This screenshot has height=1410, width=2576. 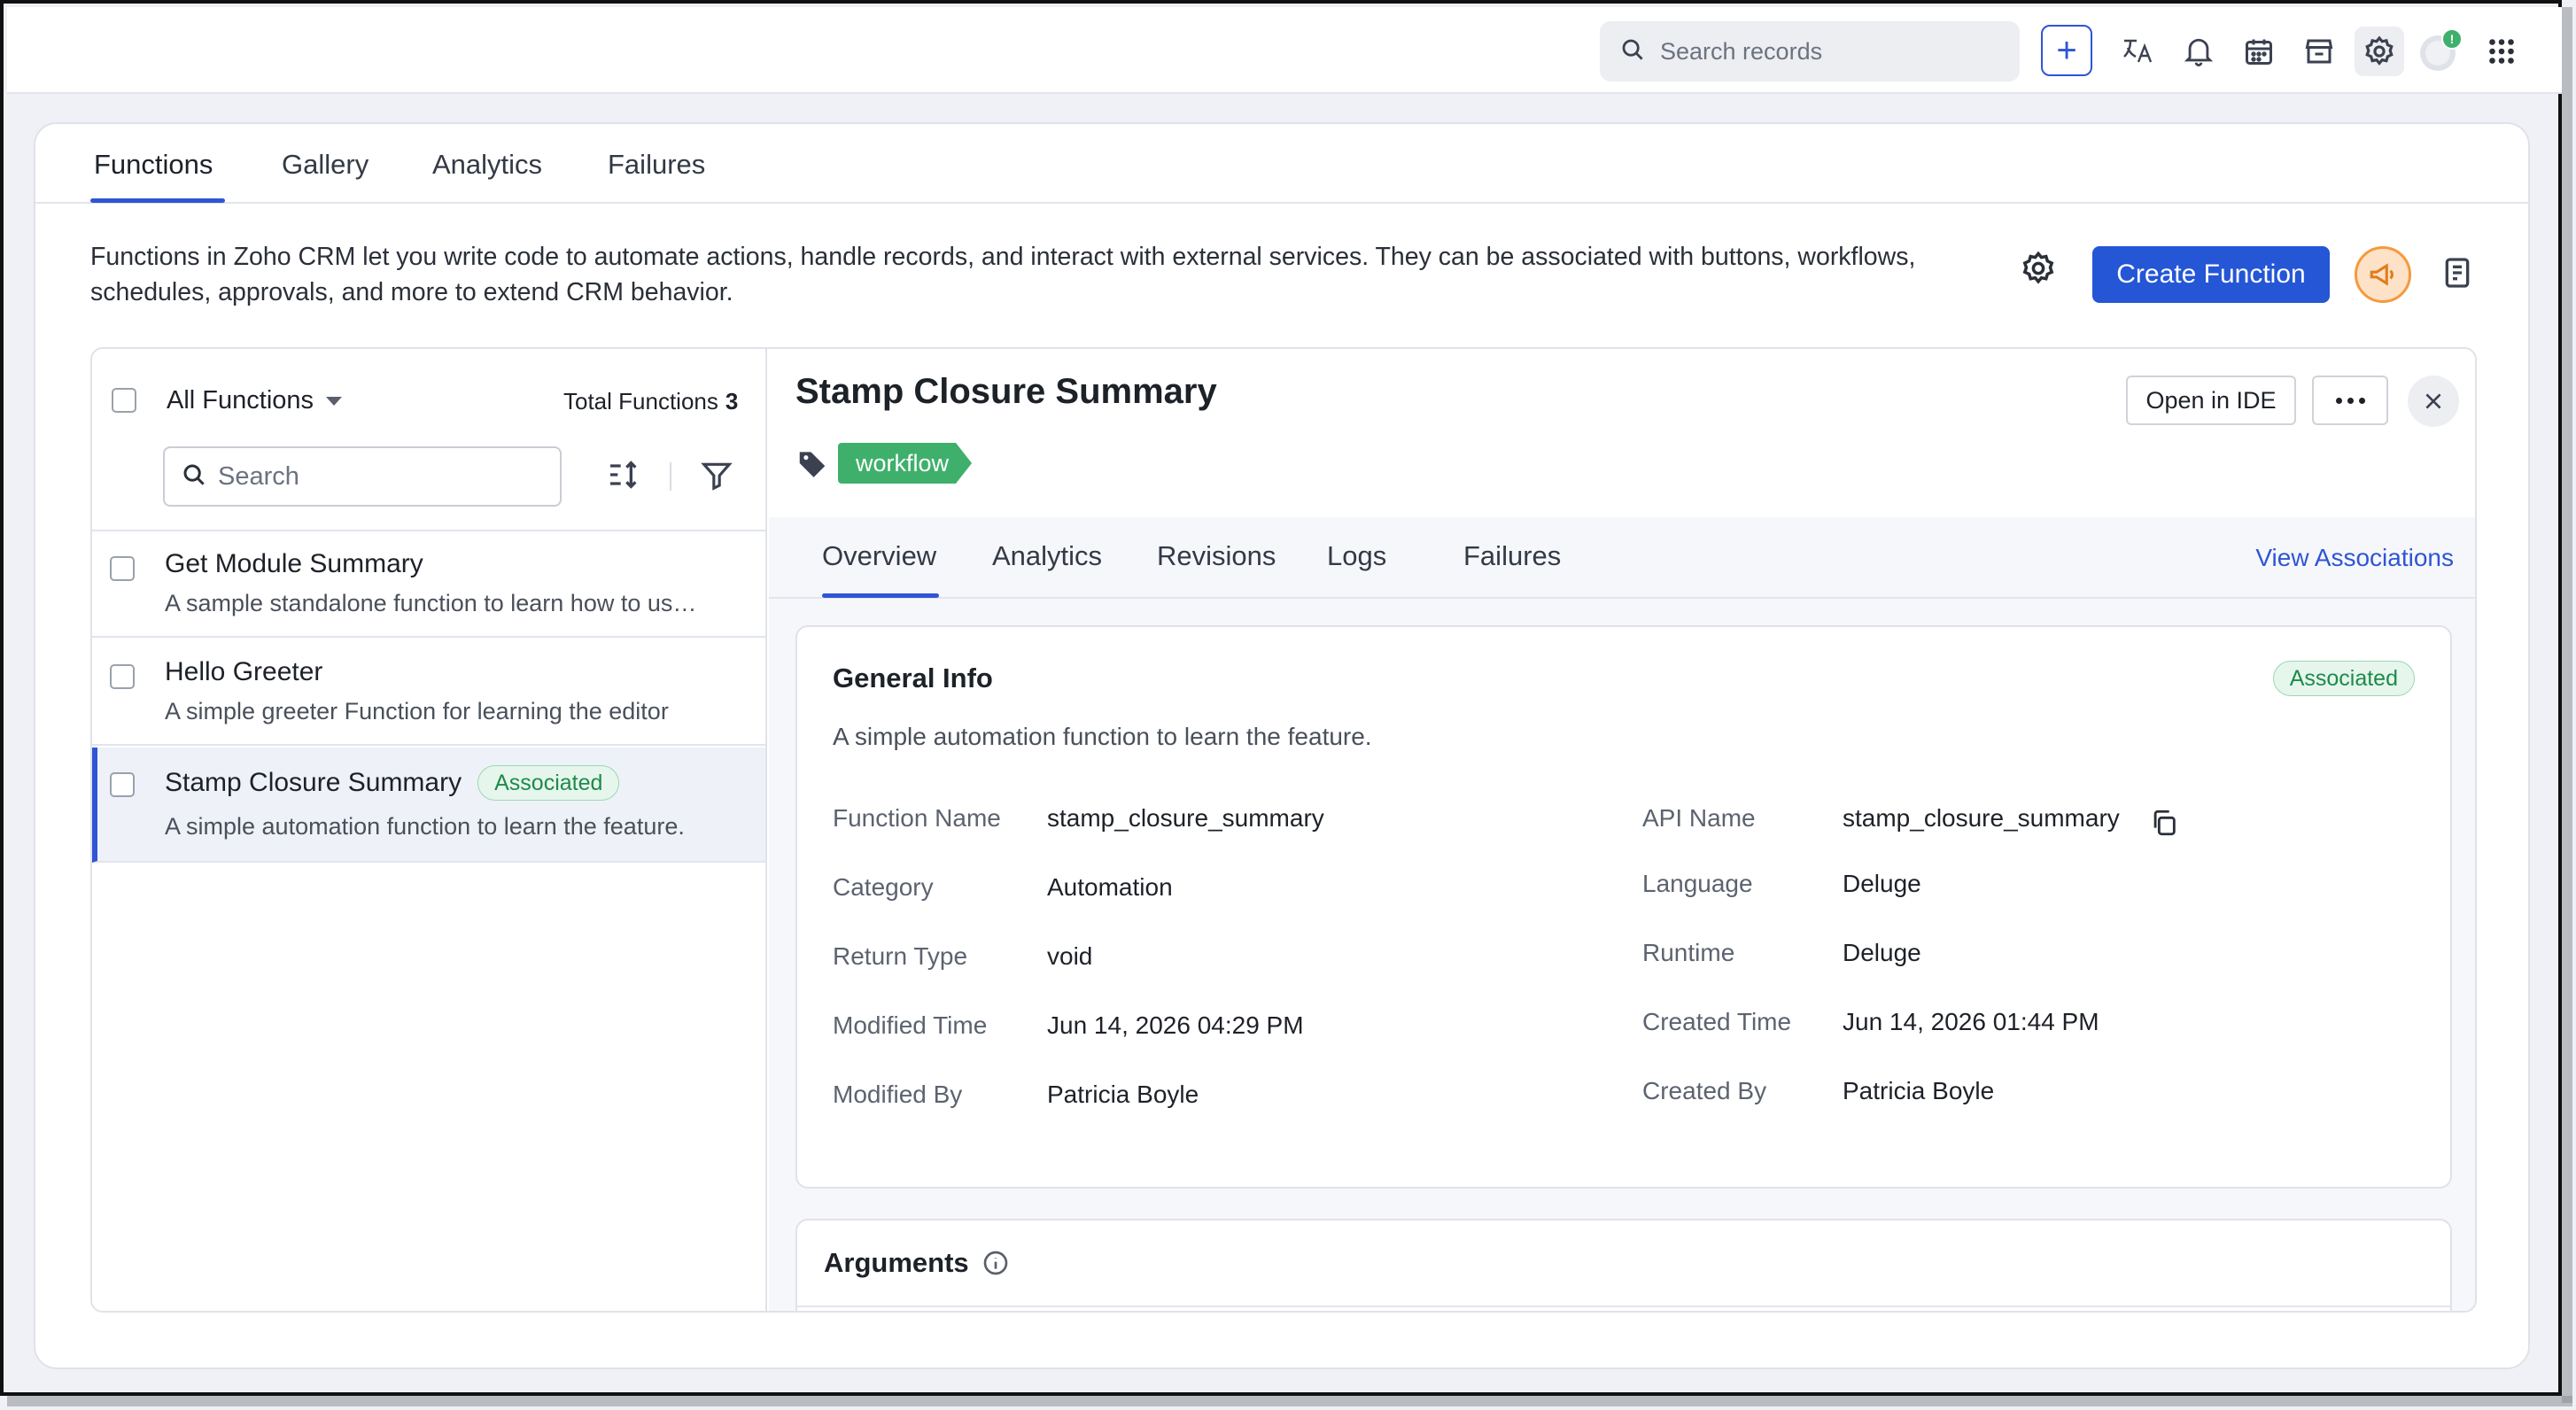 I want to click on list-item-title: Stamp Closure Summary Associated, so click(x=392, y=783).